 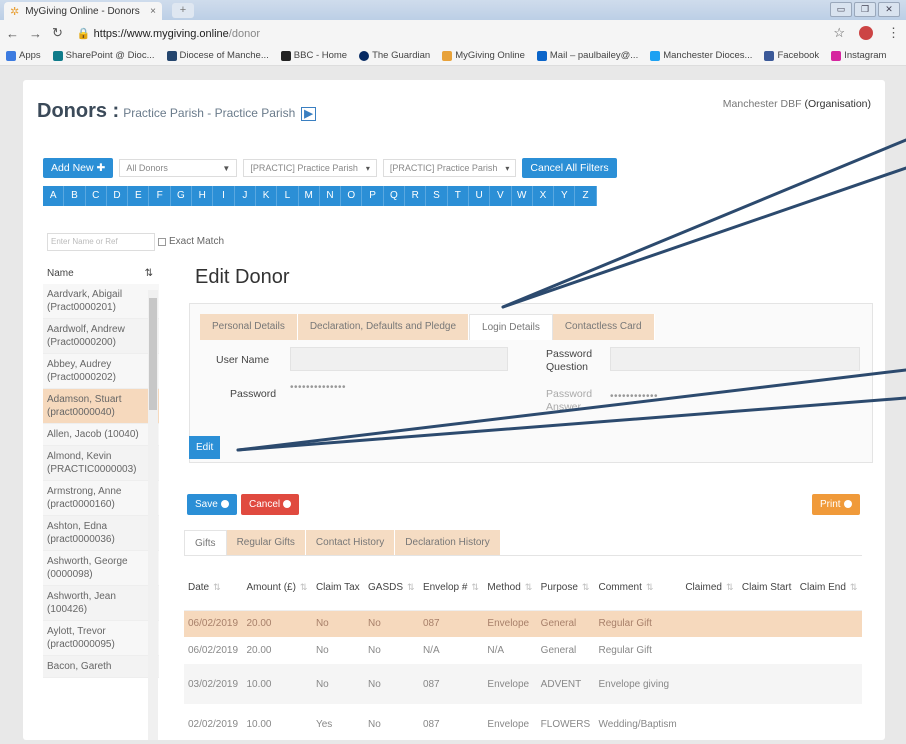 What do you see at coordinates (160, 196) in the screenshot?
I see `letter-f: F` at bounding box center [160, 196].